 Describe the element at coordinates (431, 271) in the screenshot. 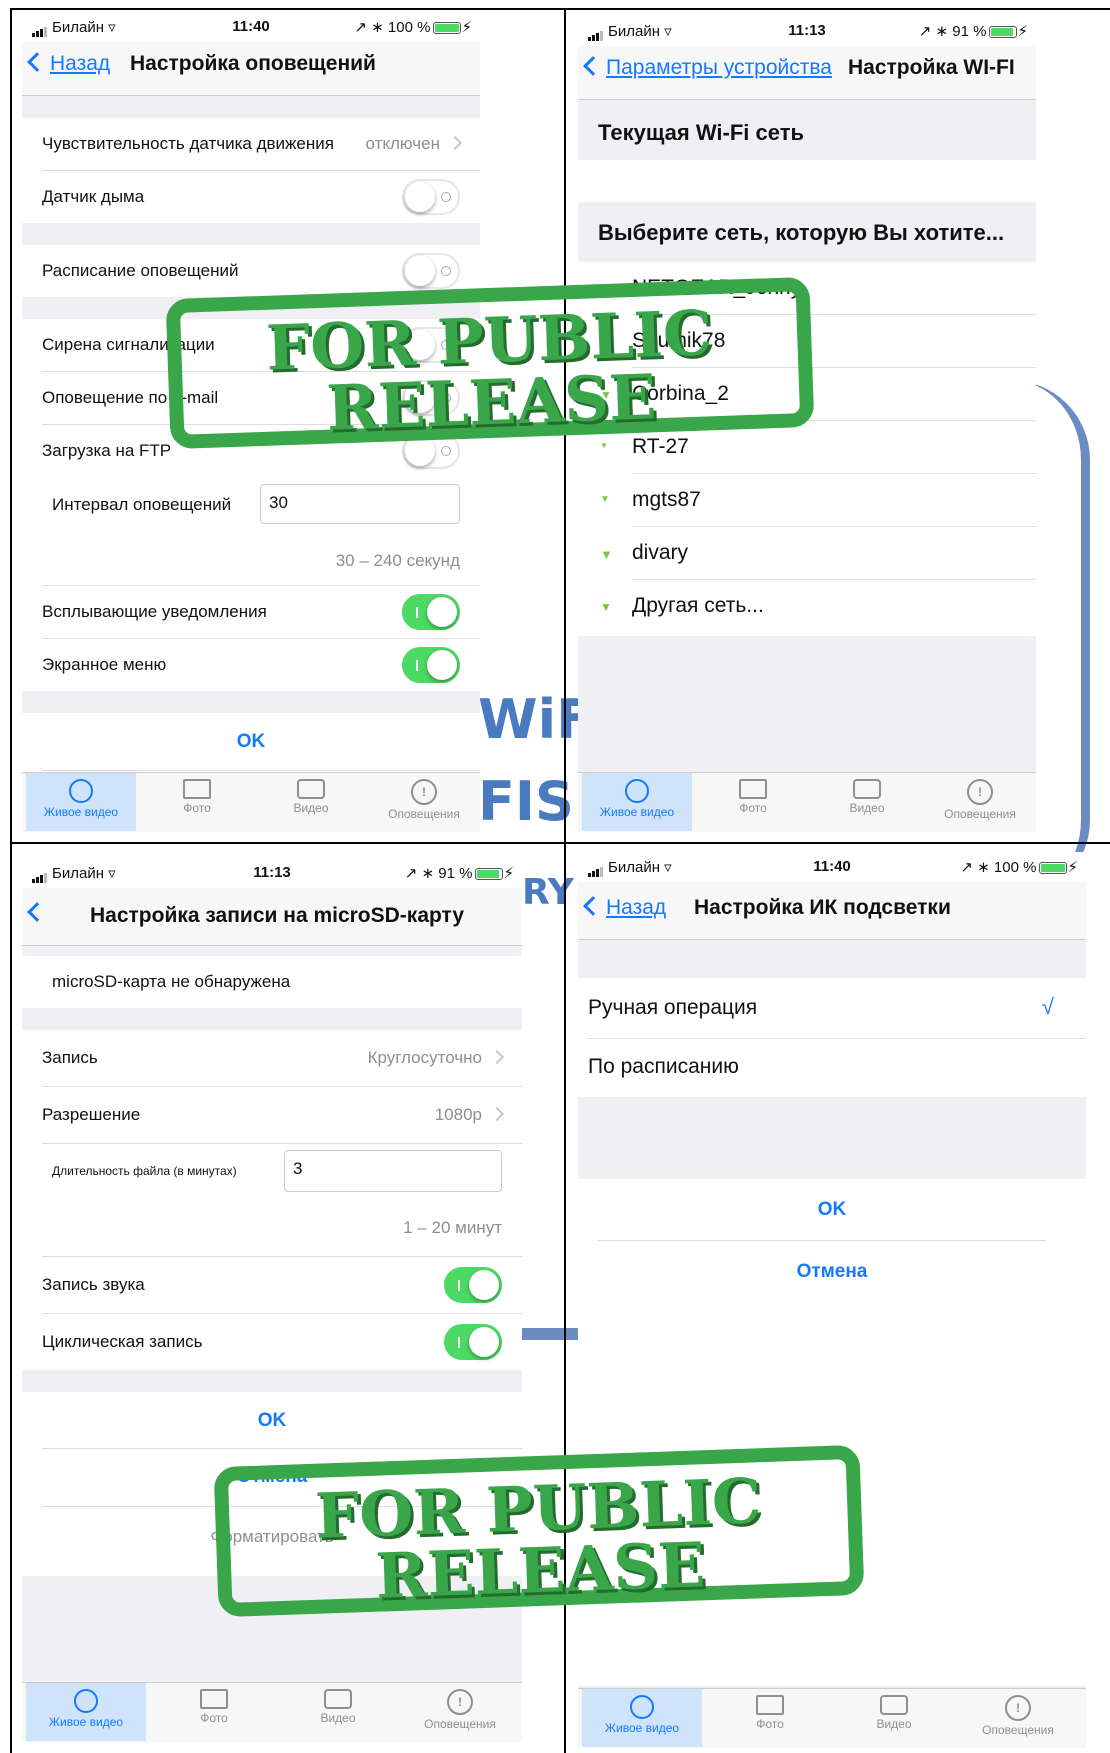

I see `alert-schedule-toggle` at that location.